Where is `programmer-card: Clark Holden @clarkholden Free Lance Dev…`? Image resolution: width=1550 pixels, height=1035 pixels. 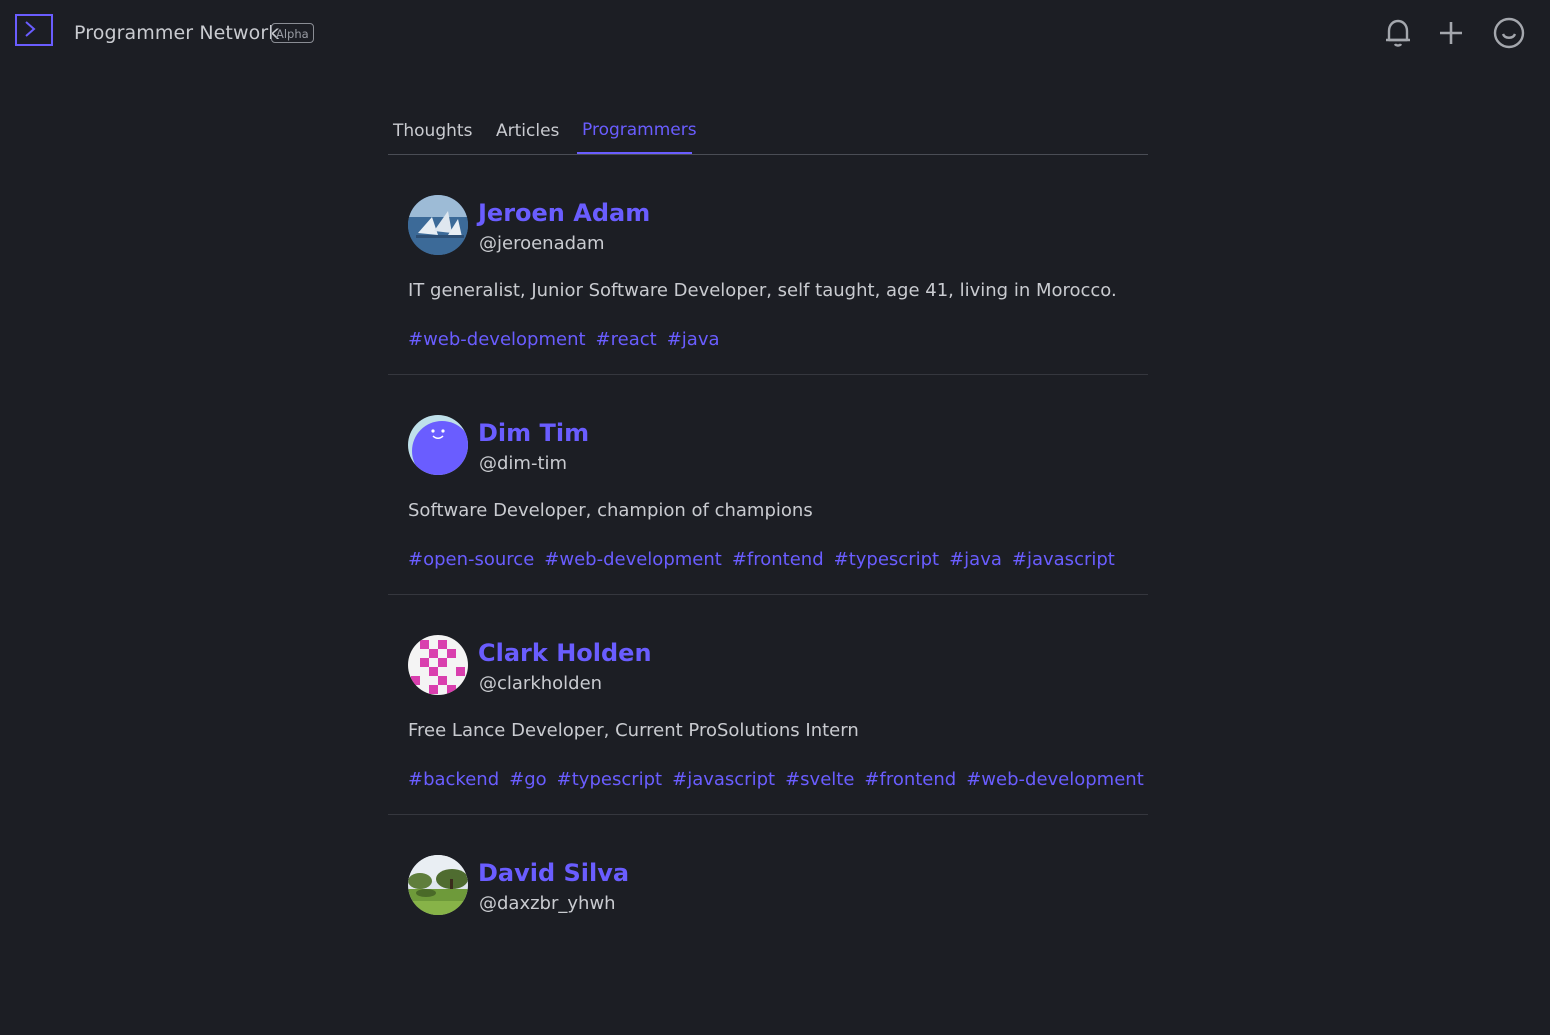
programmer-card: Clark Holden @clarkholden Free Lance Dev… is located at coordinates (768, 705).